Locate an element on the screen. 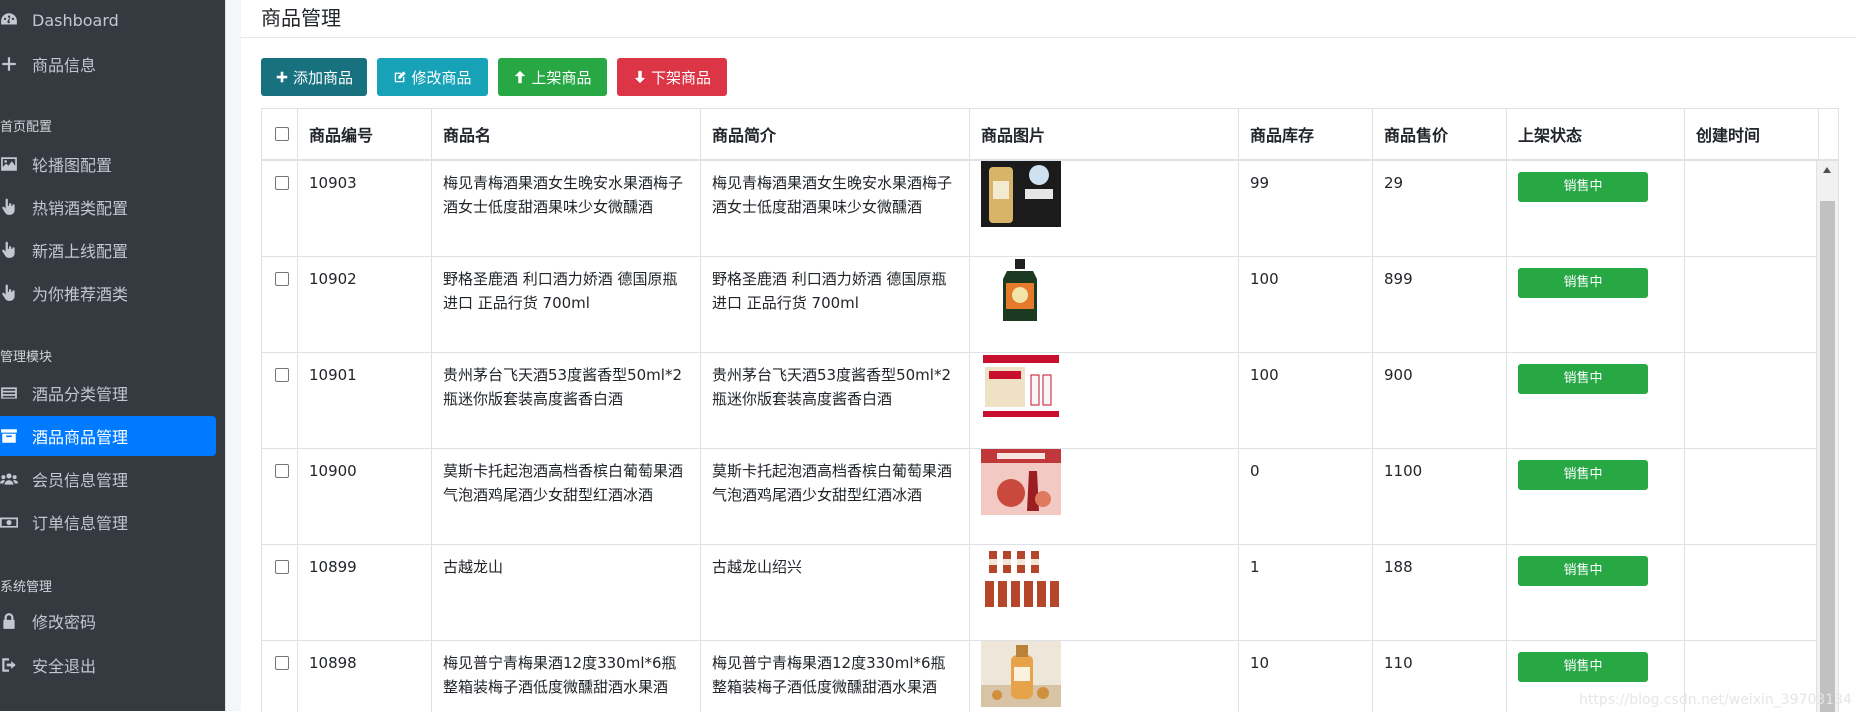 The image size is (1856, 712). product-stock-cell: 99 is located at coordinates (1306, 208).